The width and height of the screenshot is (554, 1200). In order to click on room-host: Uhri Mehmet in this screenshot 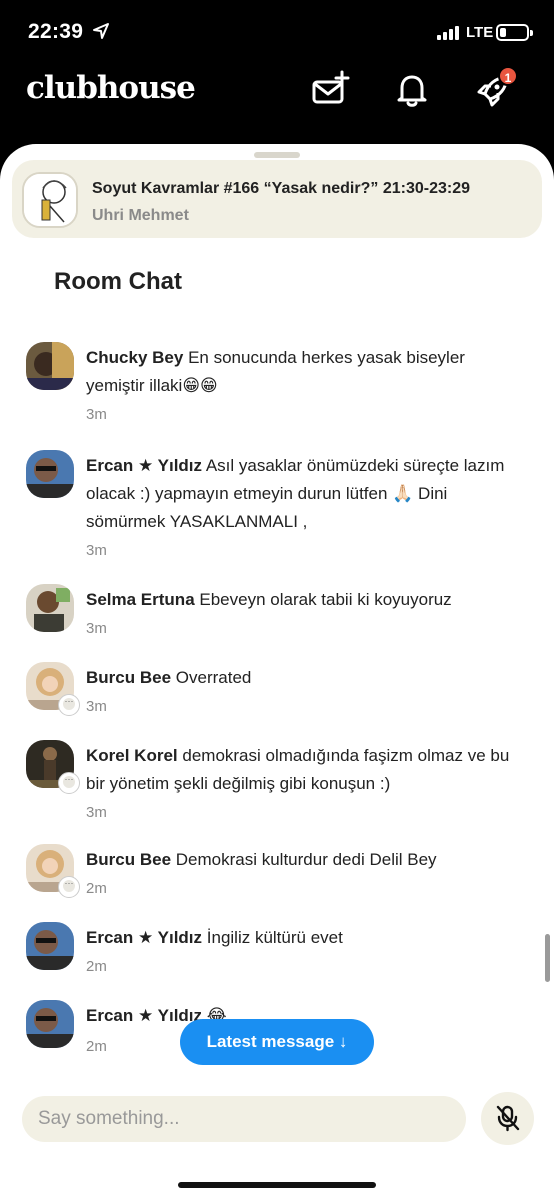, I will do `click(140, 215)`.